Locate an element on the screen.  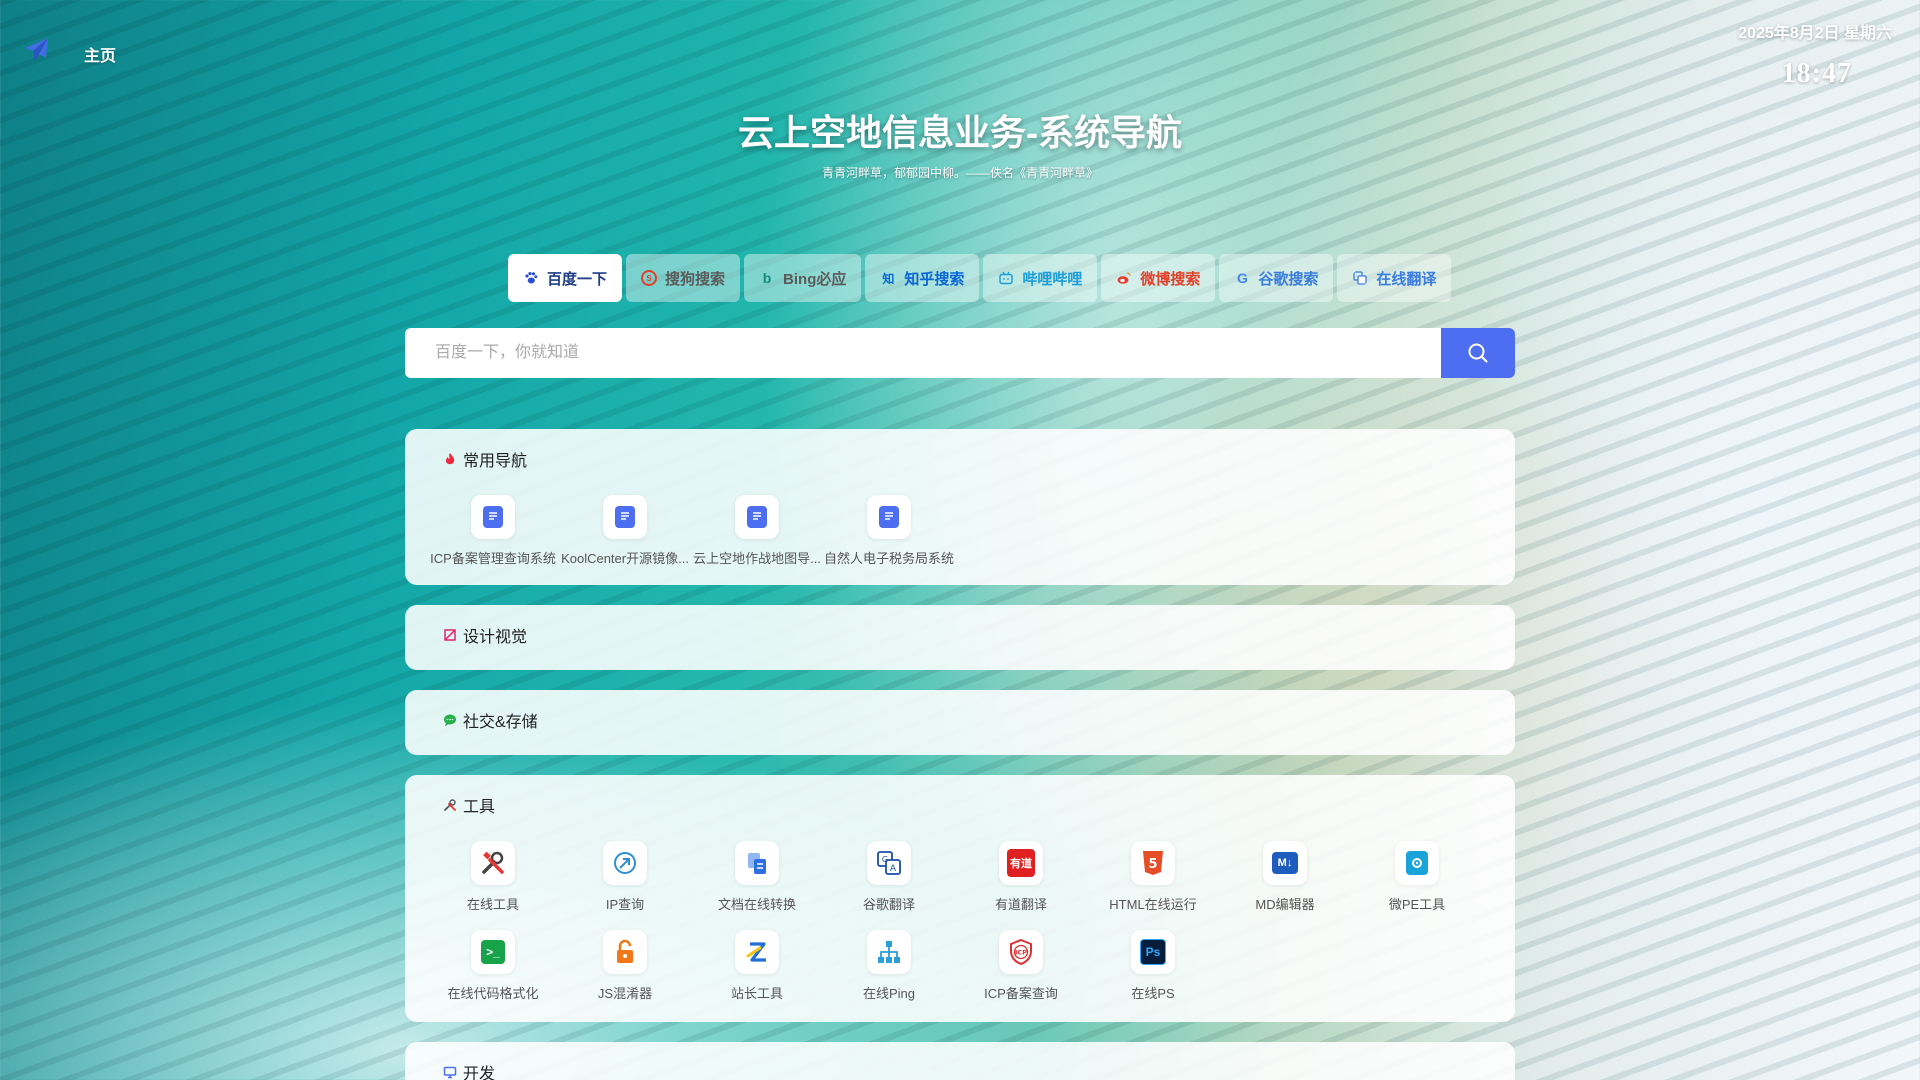
svg-text: A is located at coordinates (893, 869).